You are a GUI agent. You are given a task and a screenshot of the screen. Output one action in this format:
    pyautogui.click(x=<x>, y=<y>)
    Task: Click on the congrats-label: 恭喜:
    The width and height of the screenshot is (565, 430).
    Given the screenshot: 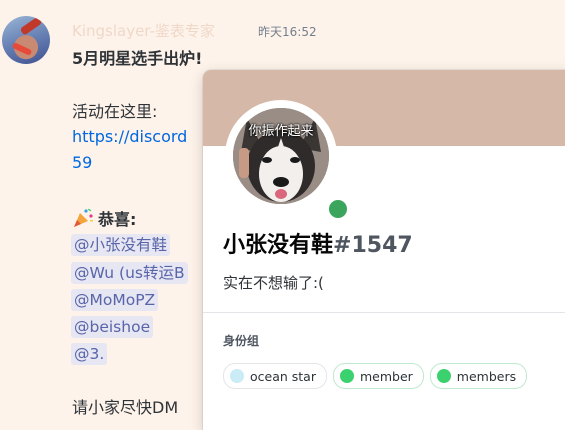 What is the action you would take?
    pyautogui.click(x=117, y=219)
    